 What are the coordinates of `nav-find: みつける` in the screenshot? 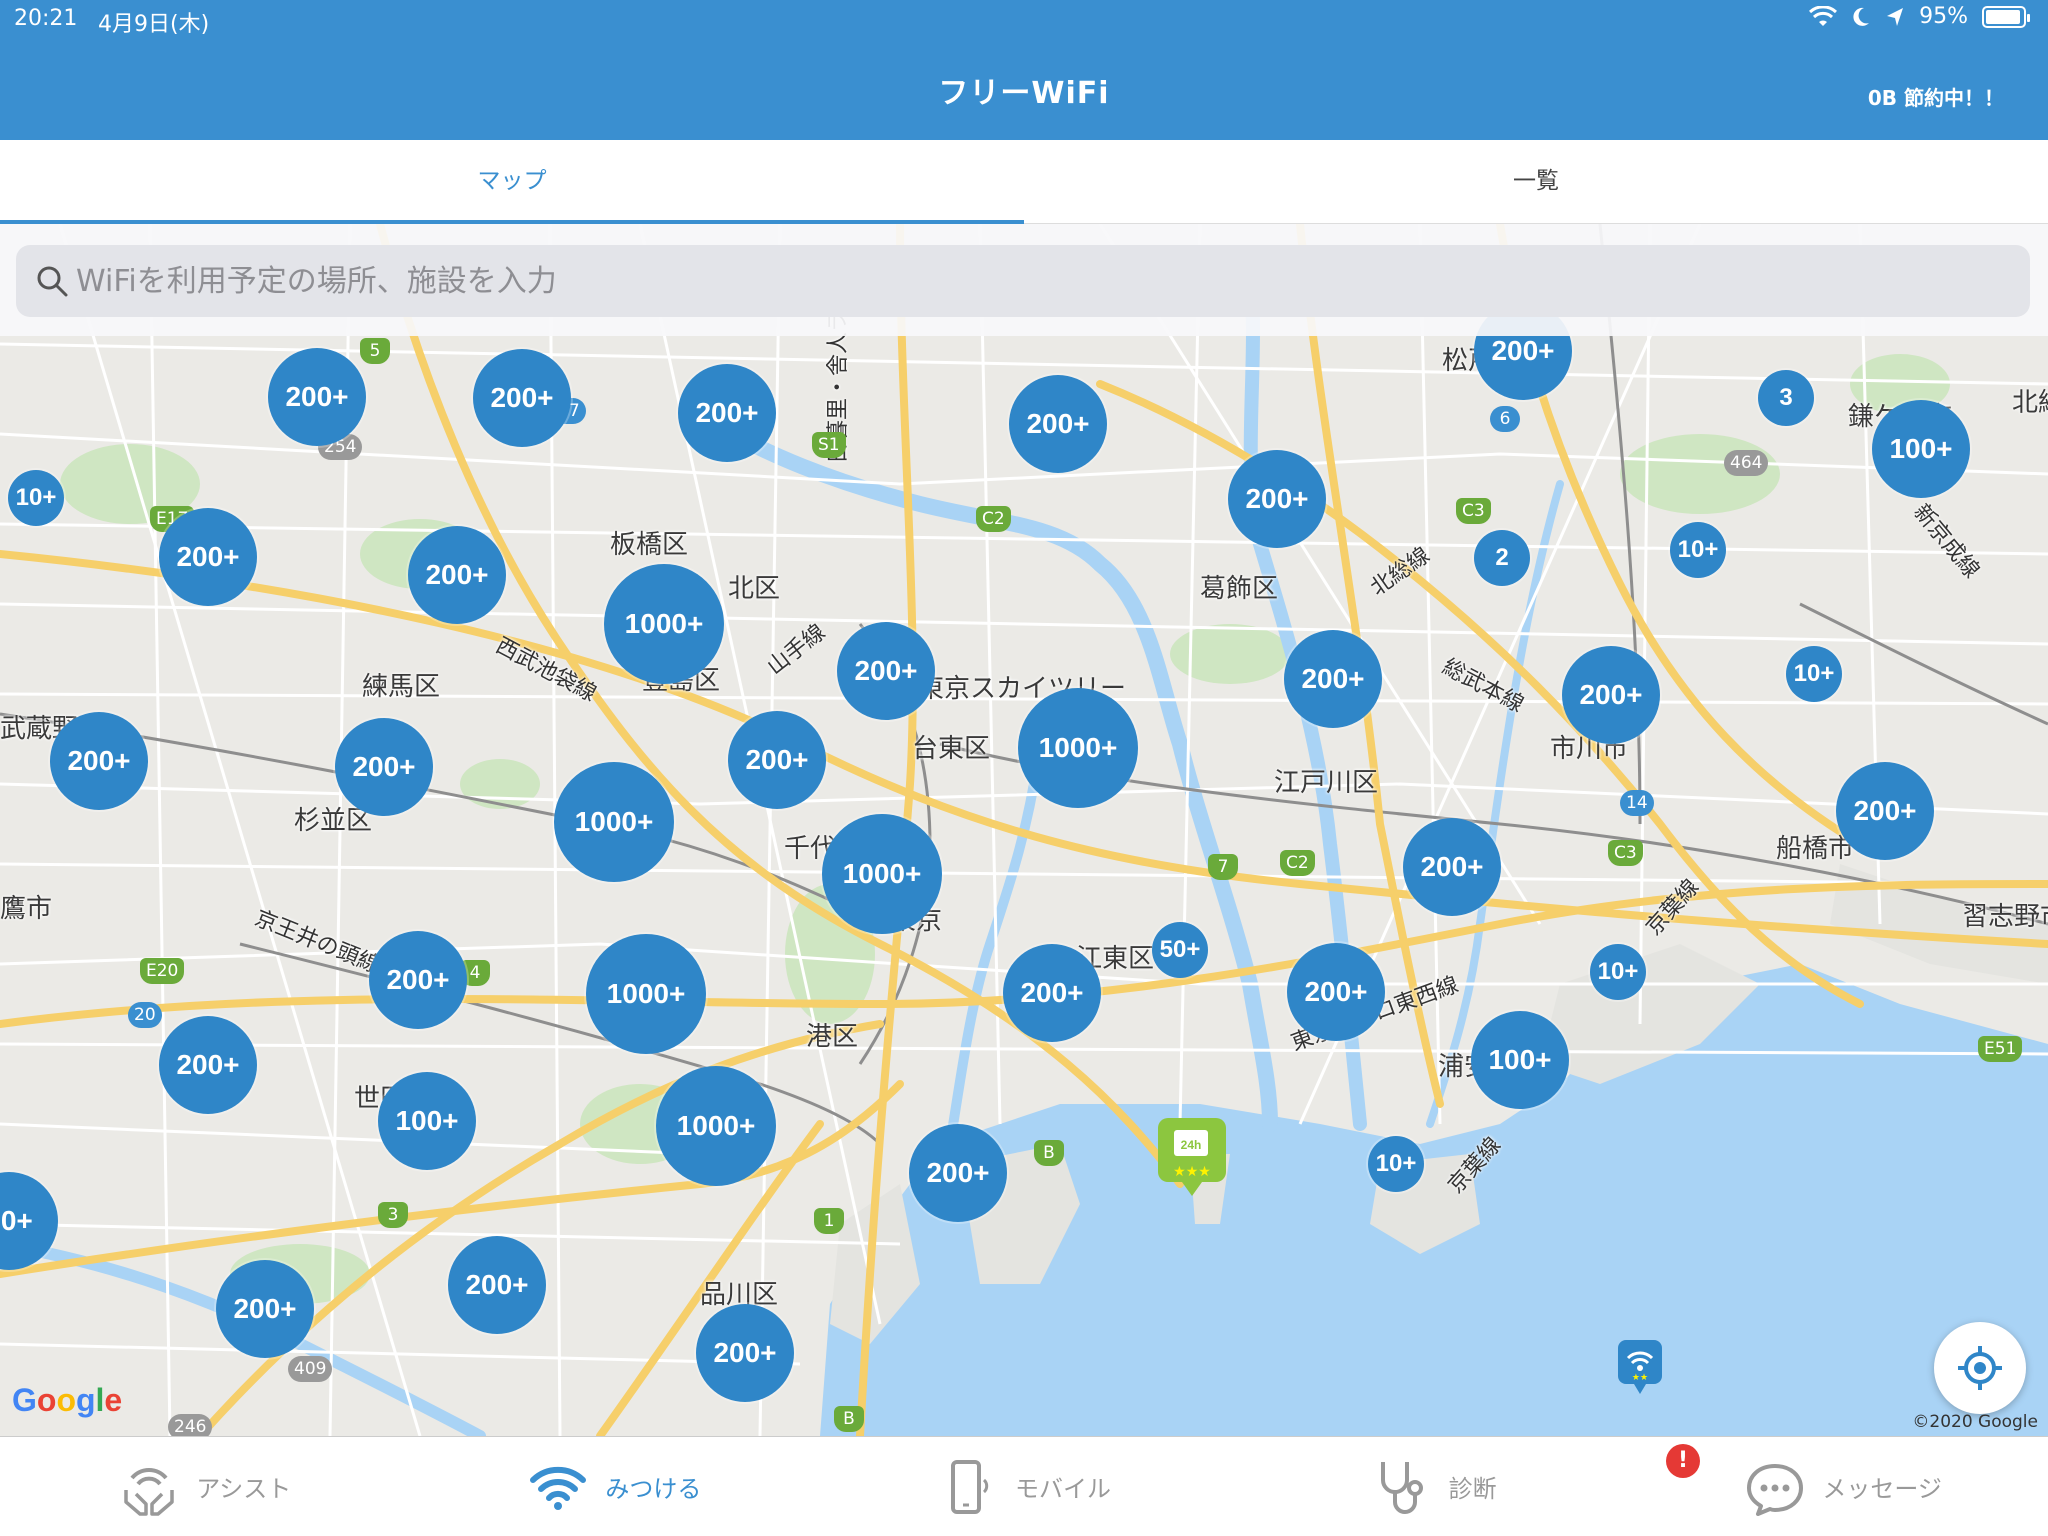 It's located at (615, 1486).